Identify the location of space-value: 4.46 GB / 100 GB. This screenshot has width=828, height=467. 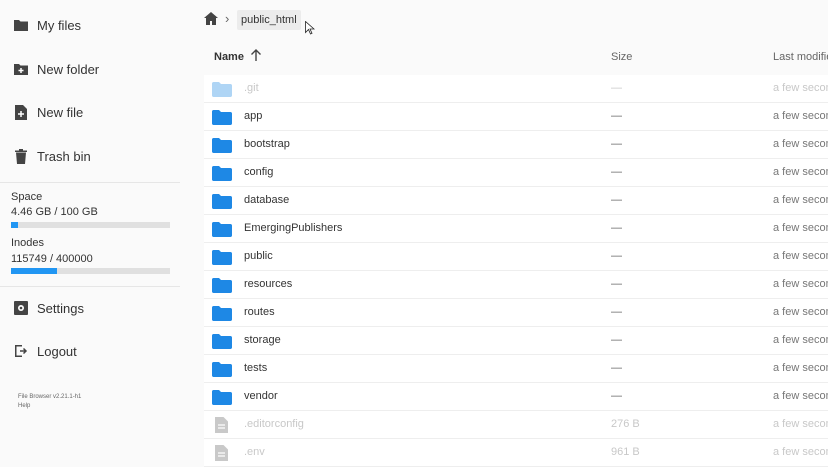
(54, 212).